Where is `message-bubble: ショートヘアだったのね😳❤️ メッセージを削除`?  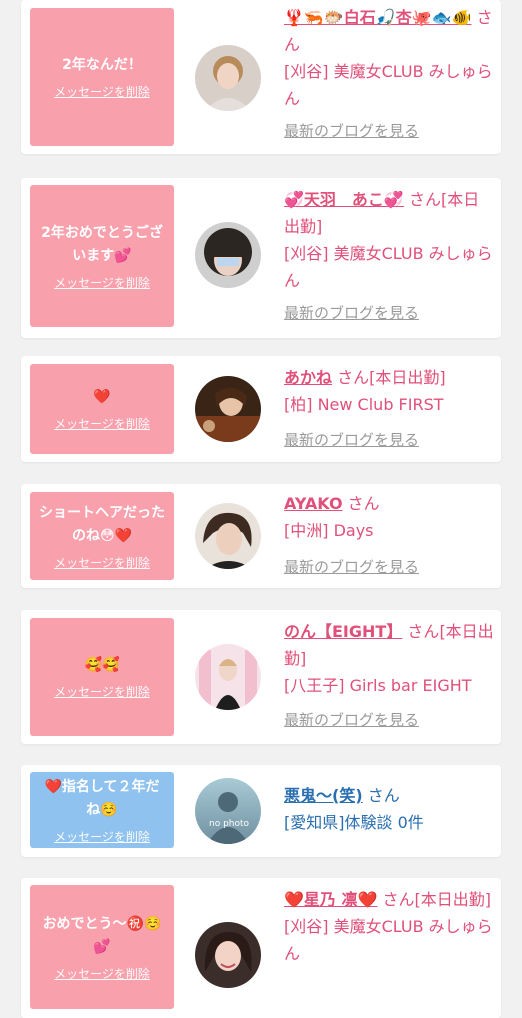
message-bubble: ショートヘアだったのね😳❤️ メッセージを削除 is located at coordinates (102, 536).